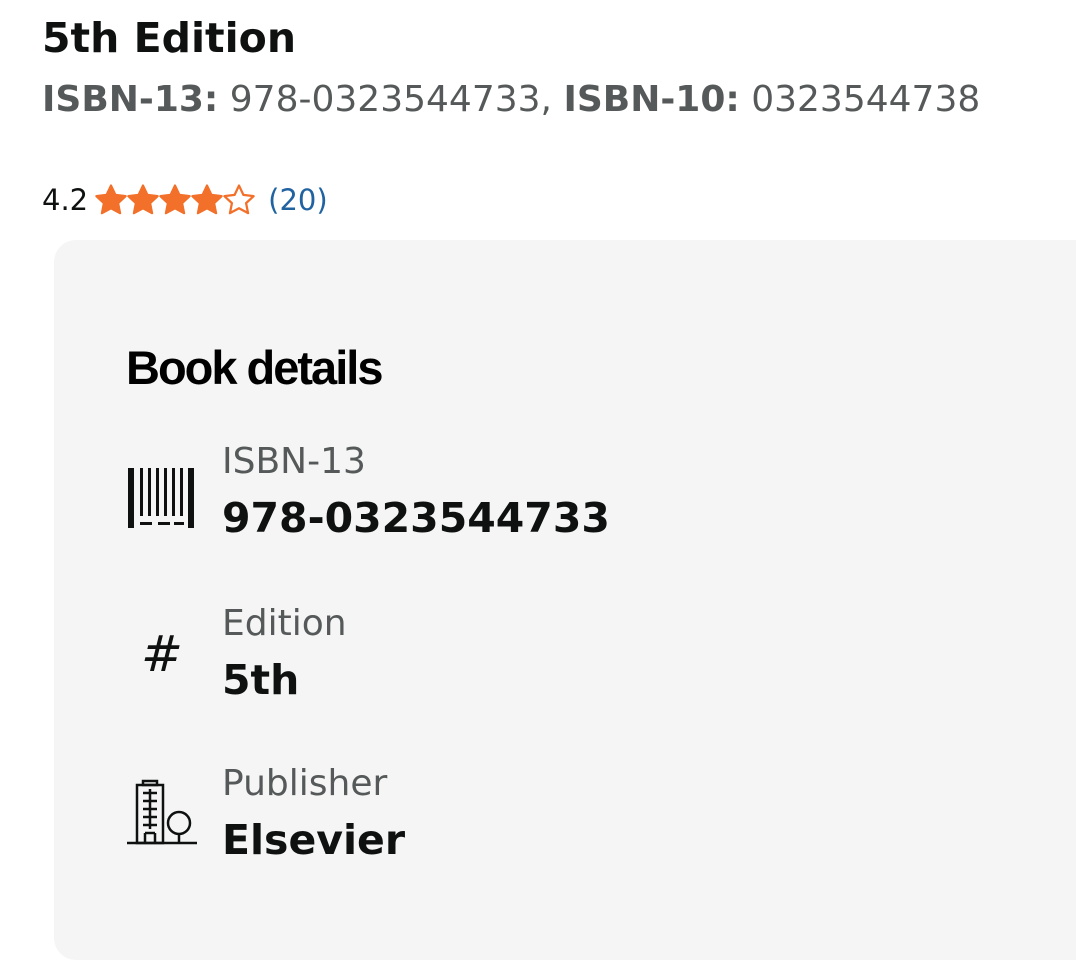  Describe the element at coordinates (162, 654) in the screenshot. I see `hash-icon: #` at that location.